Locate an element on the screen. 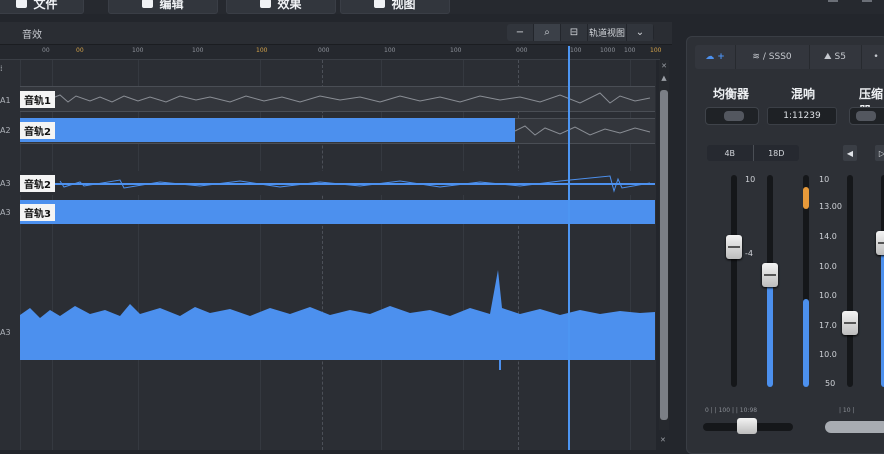 The image size is (884, 454). chevron-down-icon: ⌄ is located at coordinates (640, 32).